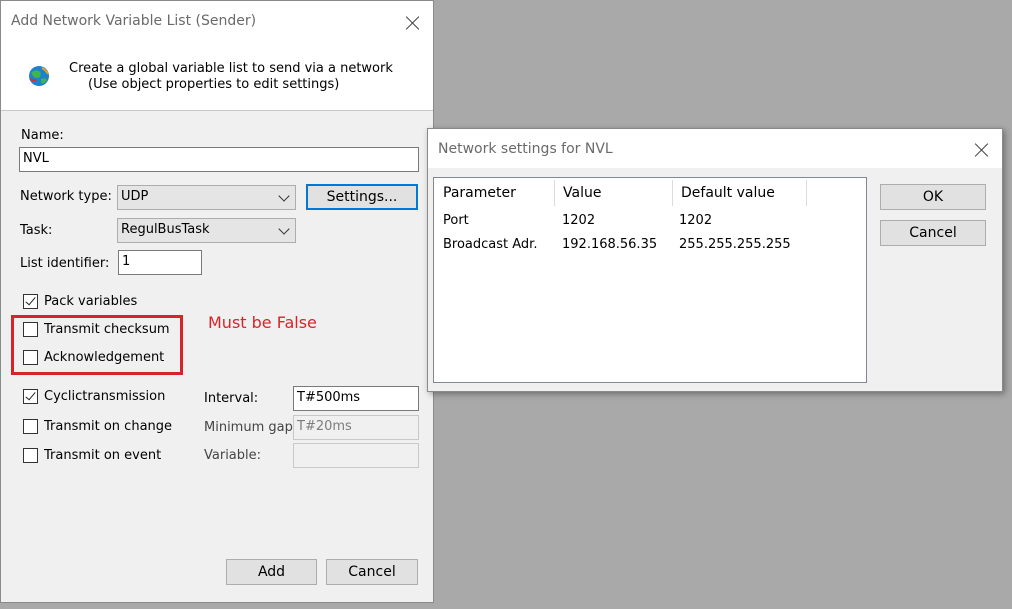 The width and height of the screenshot is (1012, 609). What do you see at coordinates (231, 398) in the screenshot?
I see `interval-label: Interval:` at bounding box center [231, 398].